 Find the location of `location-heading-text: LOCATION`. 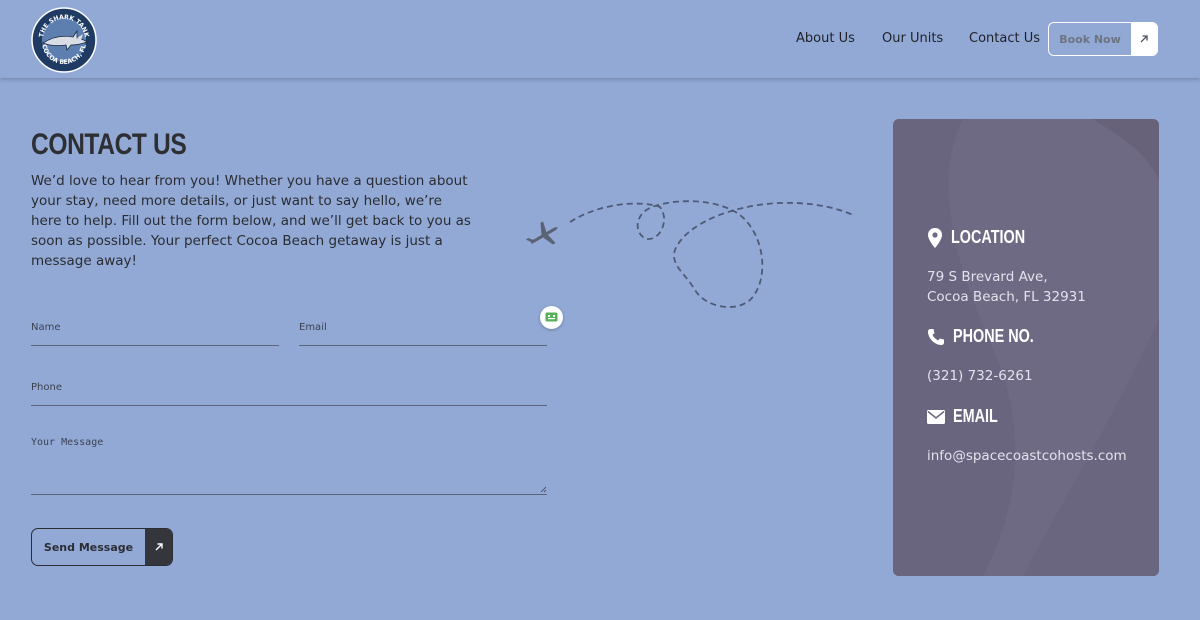

location-heading-text: LOCATION is located at coordinates (988, 237).